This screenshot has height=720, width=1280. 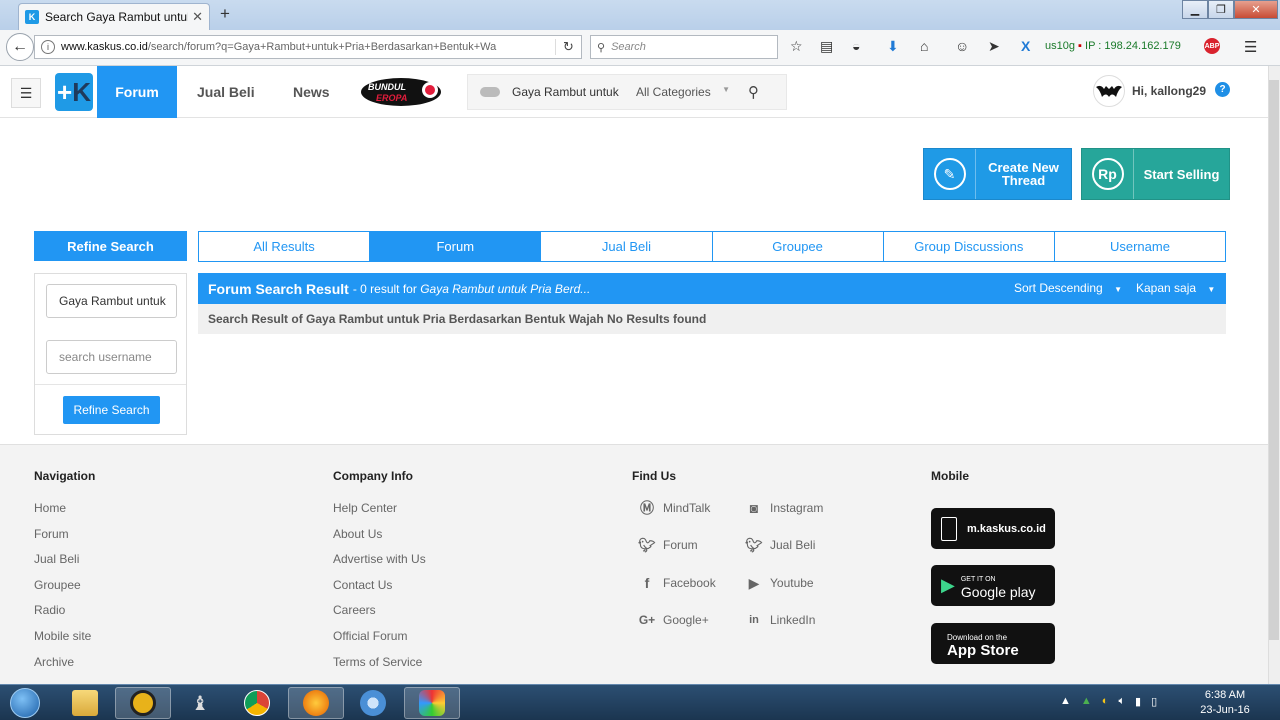 I want to click on footer-link-radio: Radio, so click(x=64, y=616).